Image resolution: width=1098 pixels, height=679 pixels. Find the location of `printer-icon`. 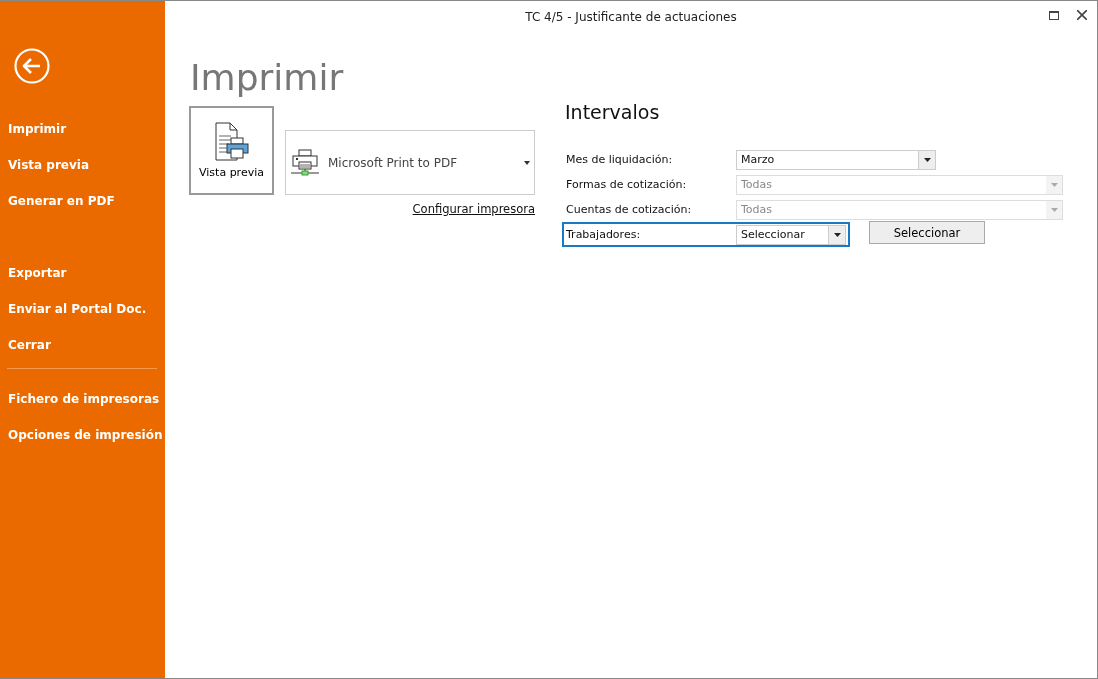

printer-icon is located at coordinates (305, 162).